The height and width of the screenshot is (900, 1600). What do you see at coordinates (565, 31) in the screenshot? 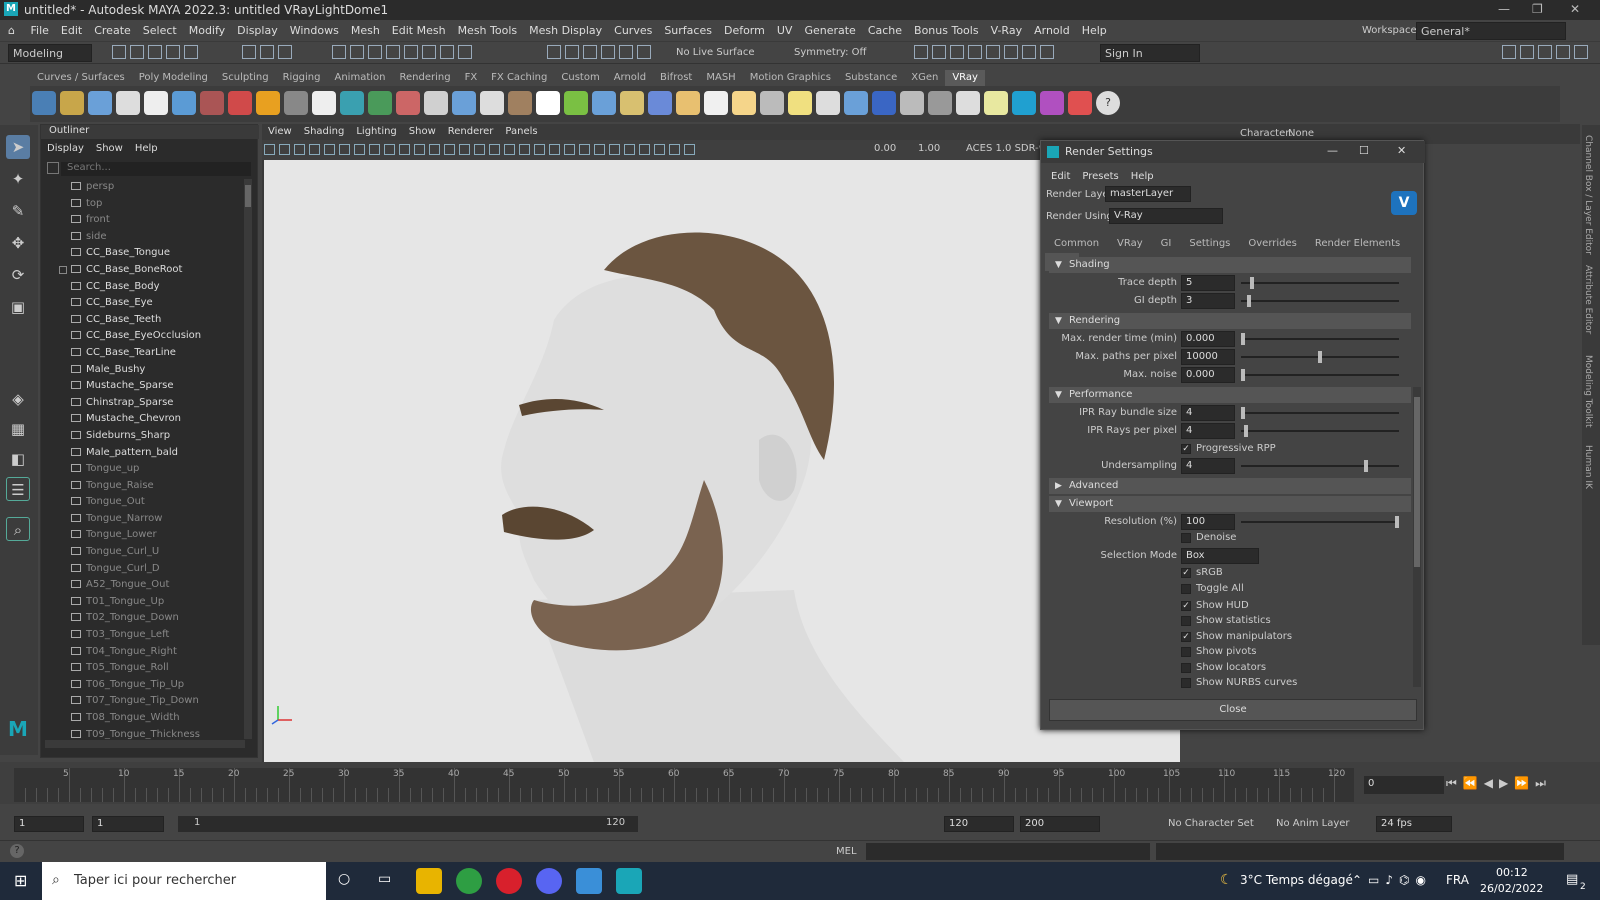
I see `menu-mesh-display: Mesh Display` at bounding box center [565, 31].